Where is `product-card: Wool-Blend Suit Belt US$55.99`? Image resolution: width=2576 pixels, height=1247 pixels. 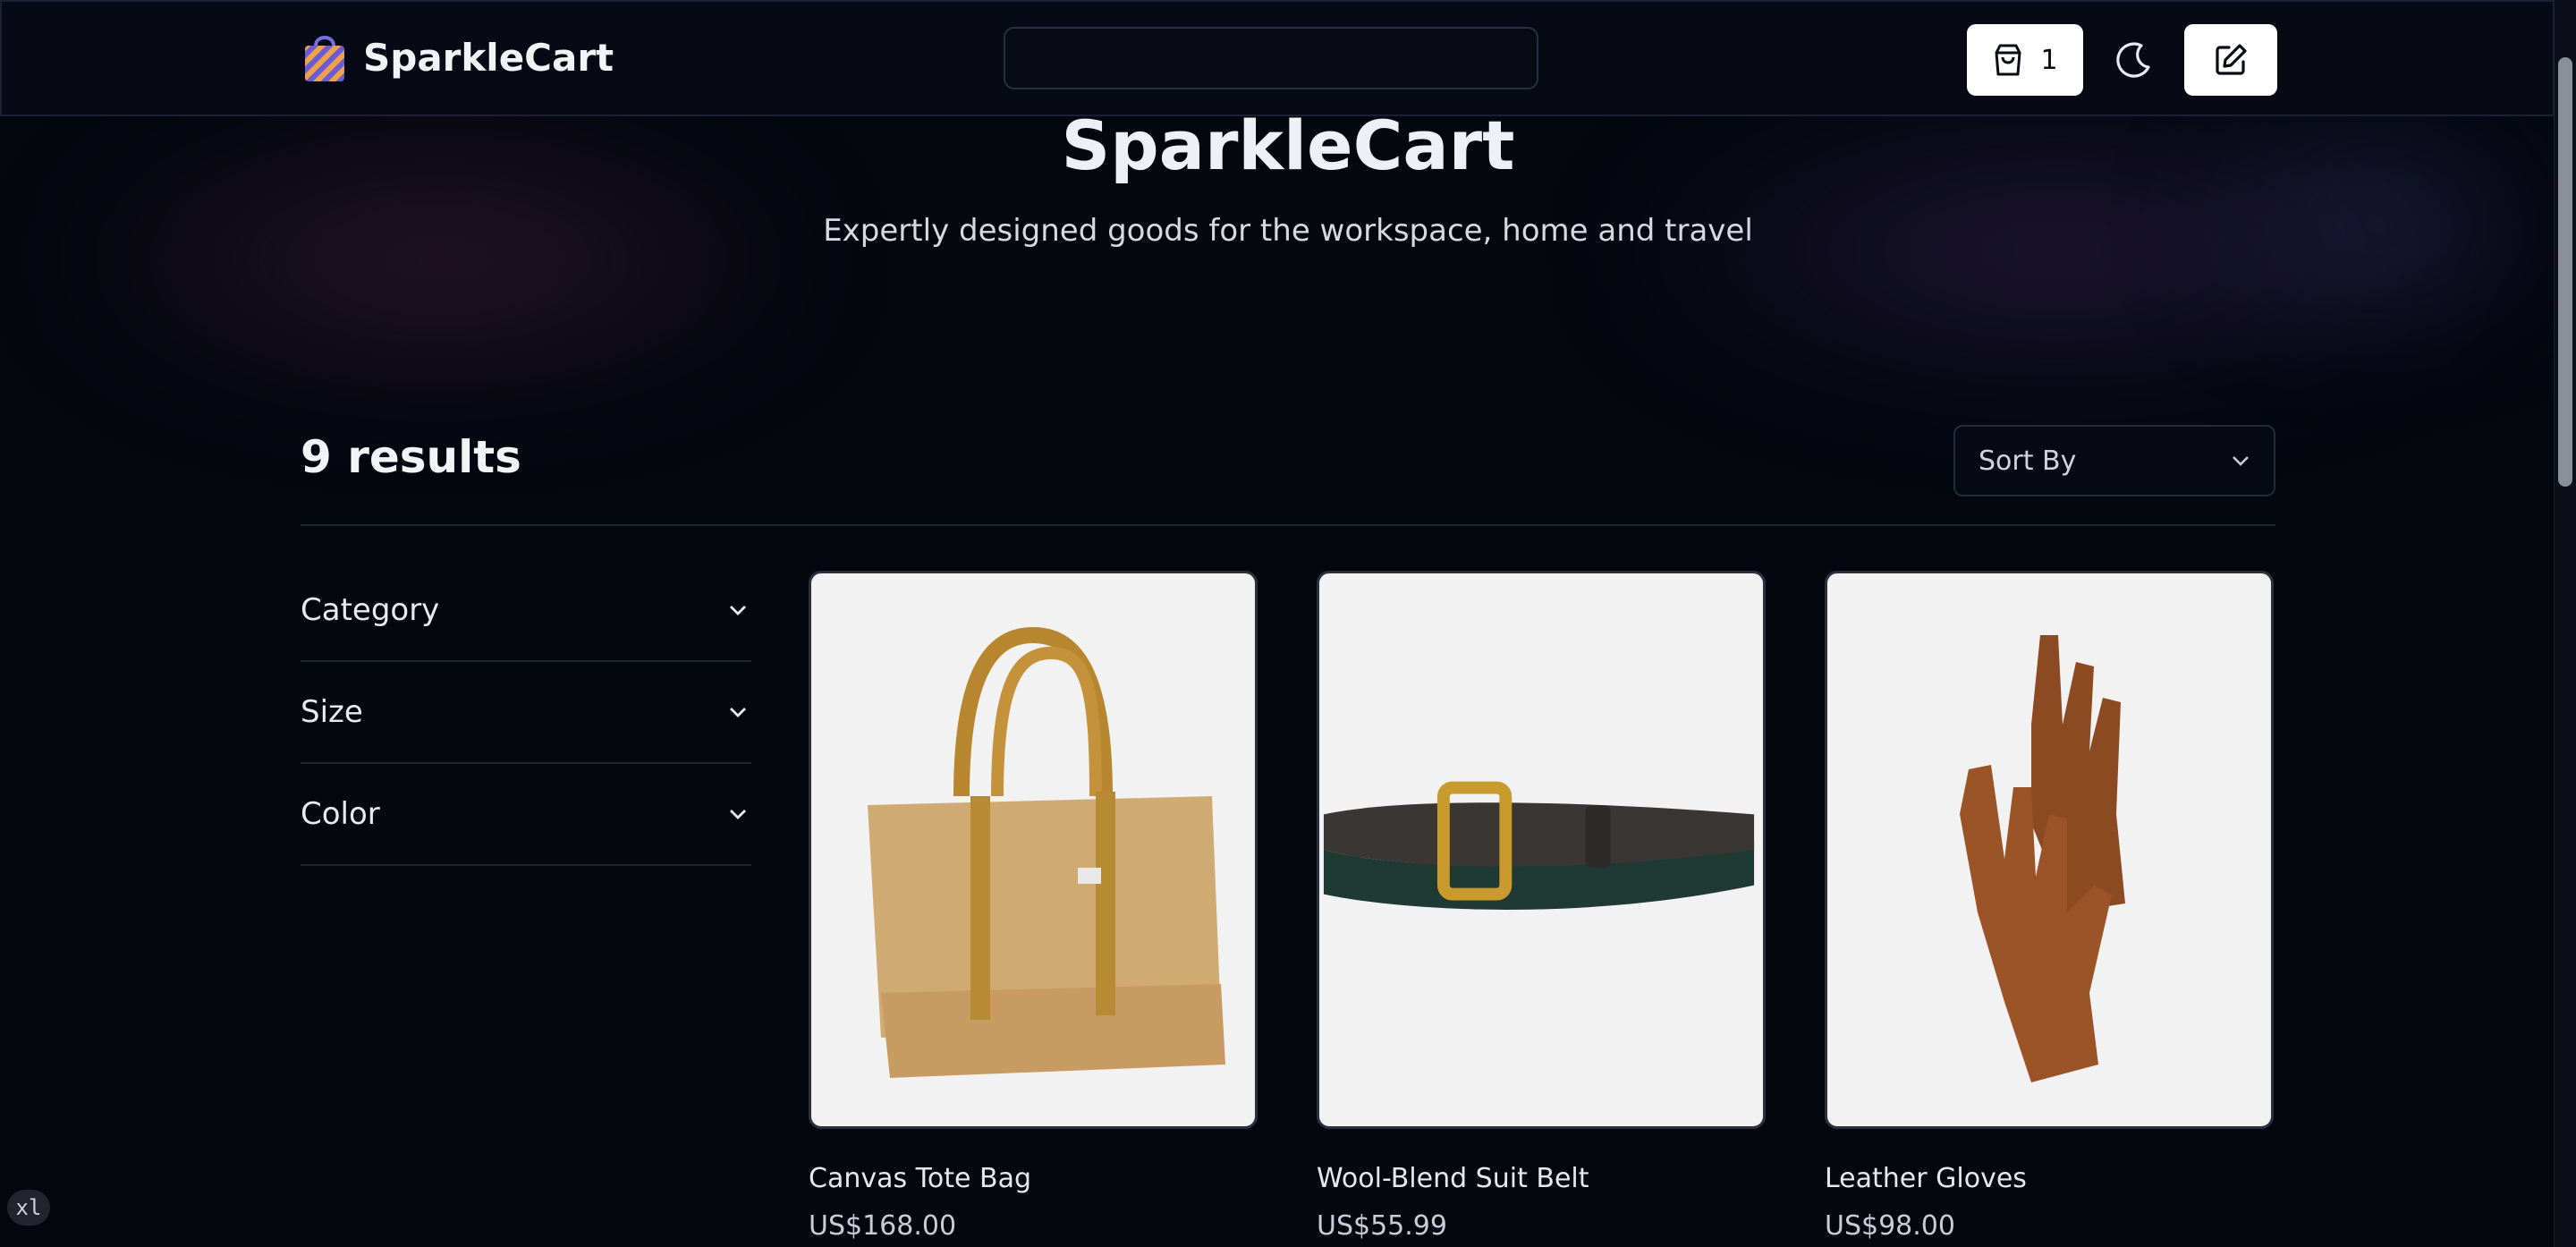
product-card: Wool-Blend Suit Belt US$55.99 is located at coordinates (1541, 906).